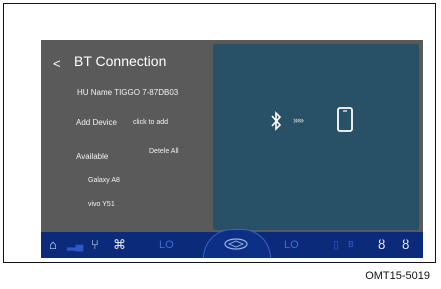 Image resolution: width=441 pixels, height=289 pixels. I want to click on car-logo-icon, so click(236, 244).